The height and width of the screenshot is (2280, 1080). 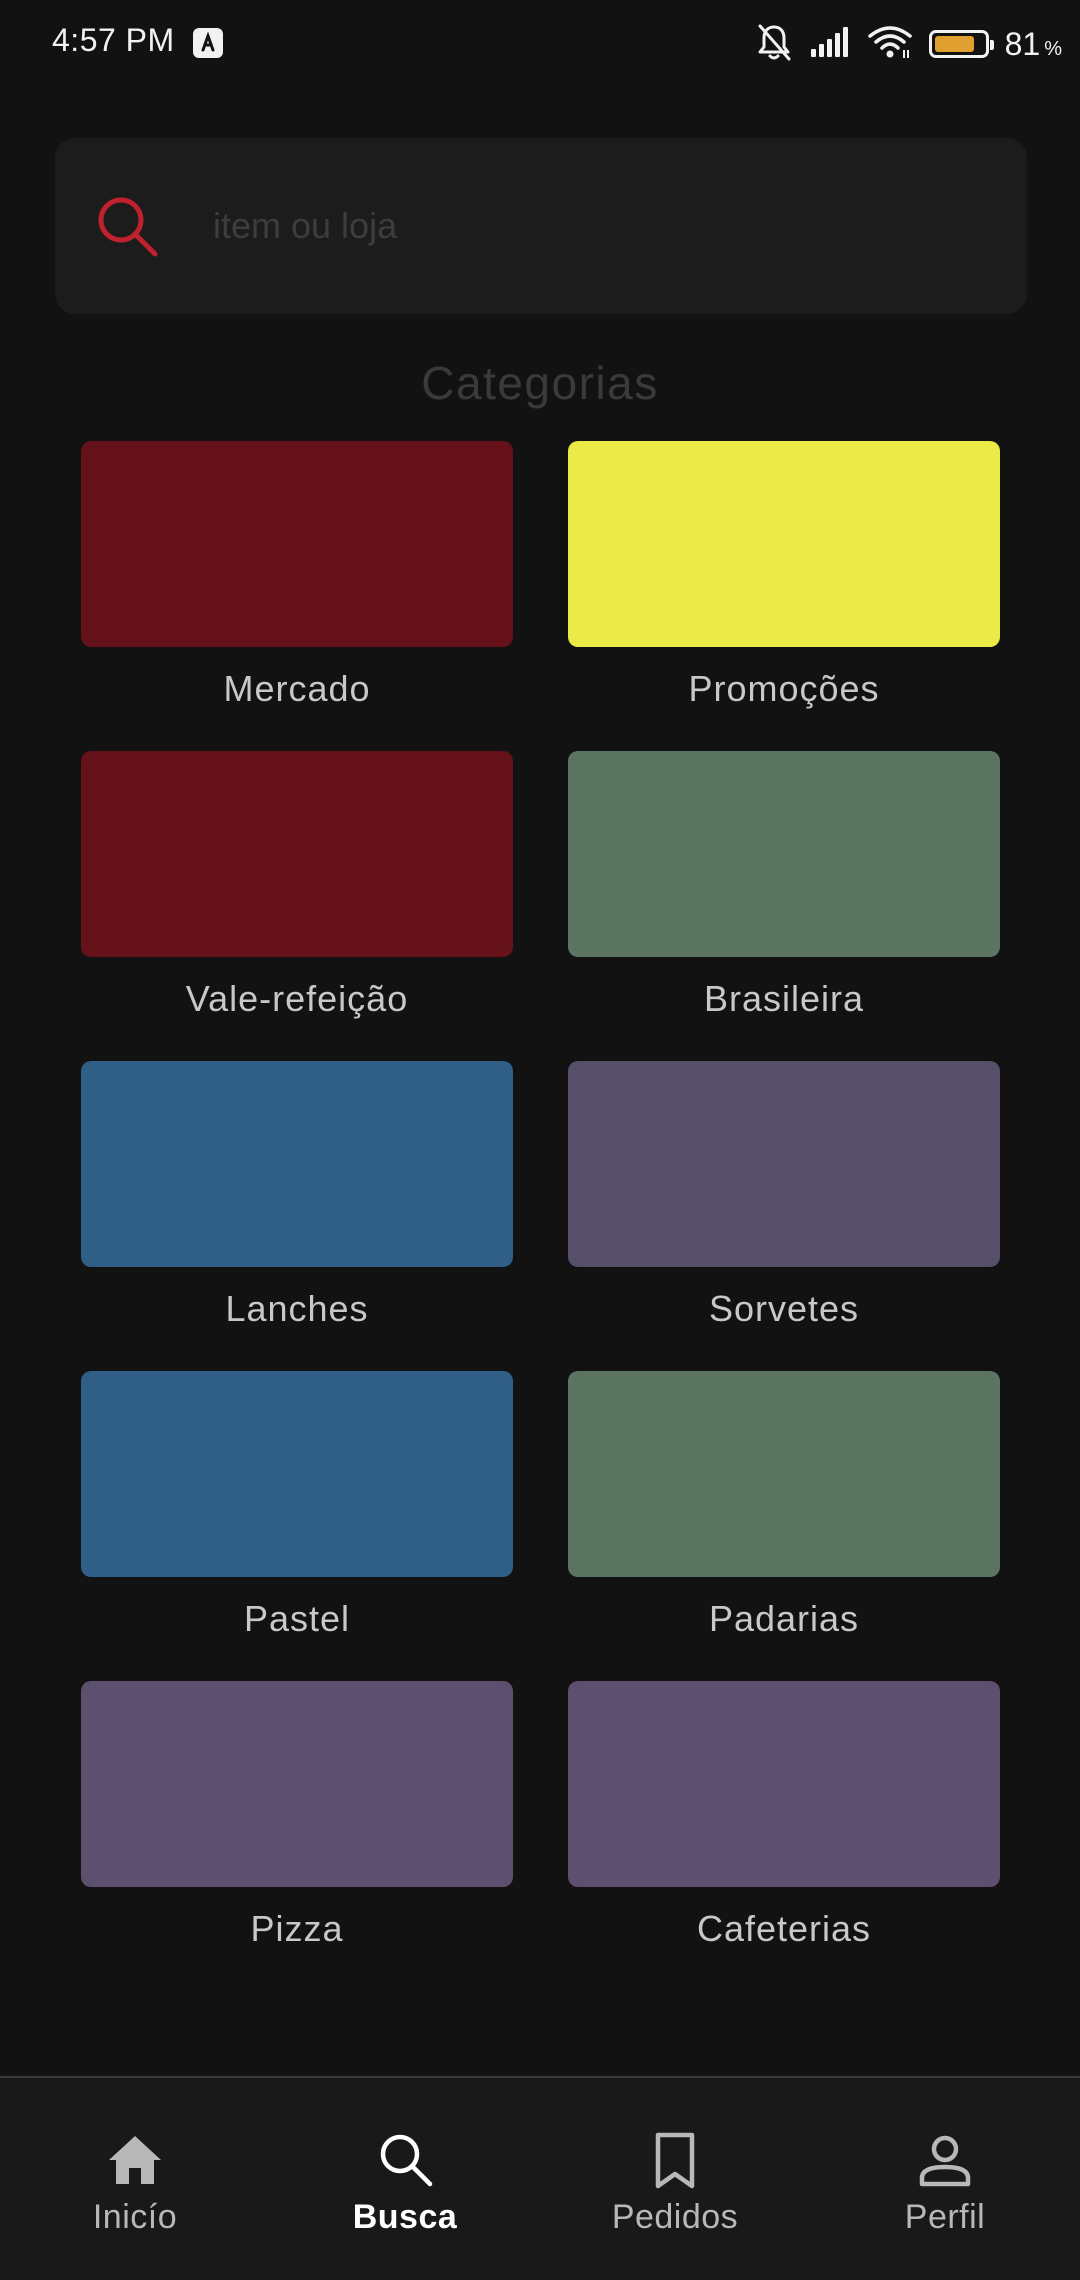 I want to click on battery-icon, so click(x=961, y=44).